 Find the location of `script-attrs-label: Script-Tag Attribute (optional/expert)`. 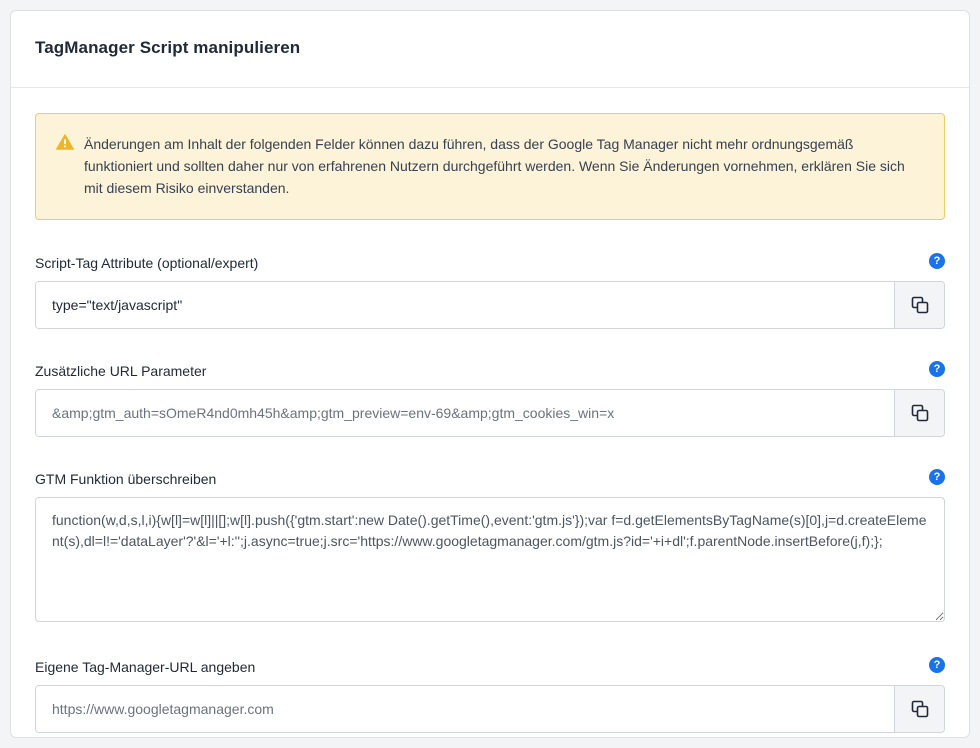

script-attrs-label: Script-Tag Attribute (optional/expert) is located at coordinates (147, 263).